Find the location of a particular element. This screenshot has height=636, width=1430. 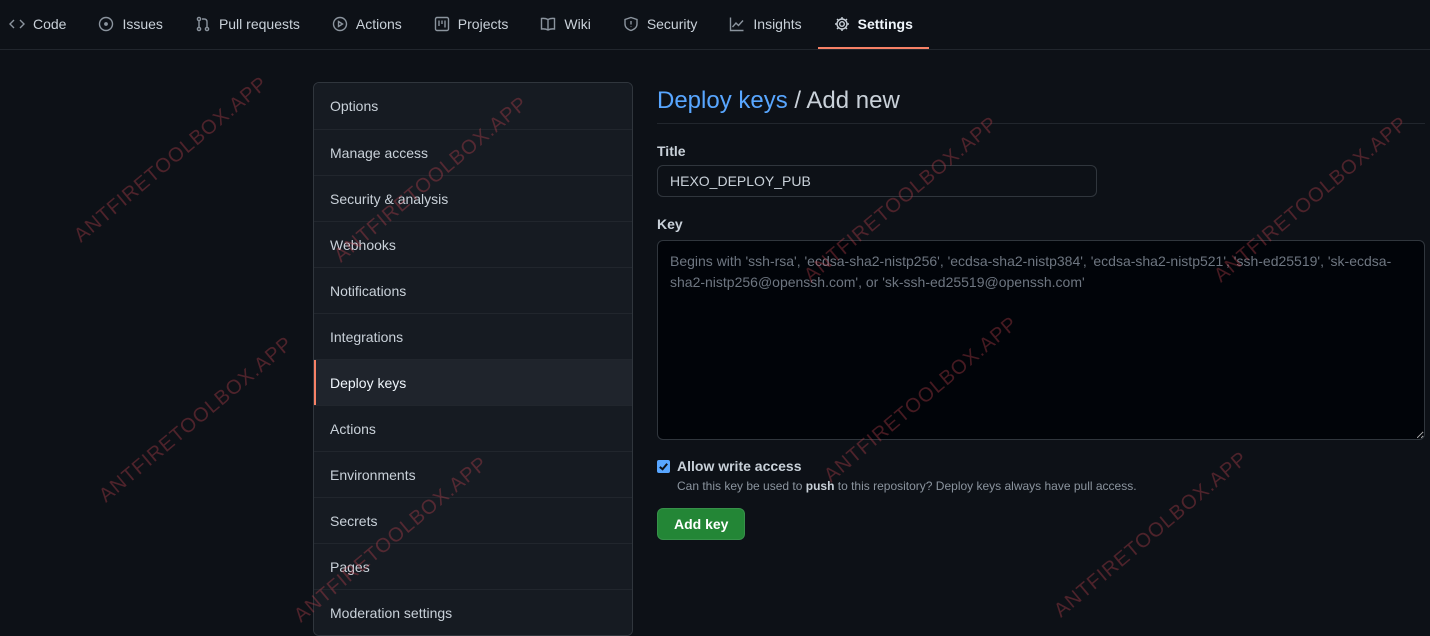

page-title-suffix: / Add new is located at coordinates (843, 100).